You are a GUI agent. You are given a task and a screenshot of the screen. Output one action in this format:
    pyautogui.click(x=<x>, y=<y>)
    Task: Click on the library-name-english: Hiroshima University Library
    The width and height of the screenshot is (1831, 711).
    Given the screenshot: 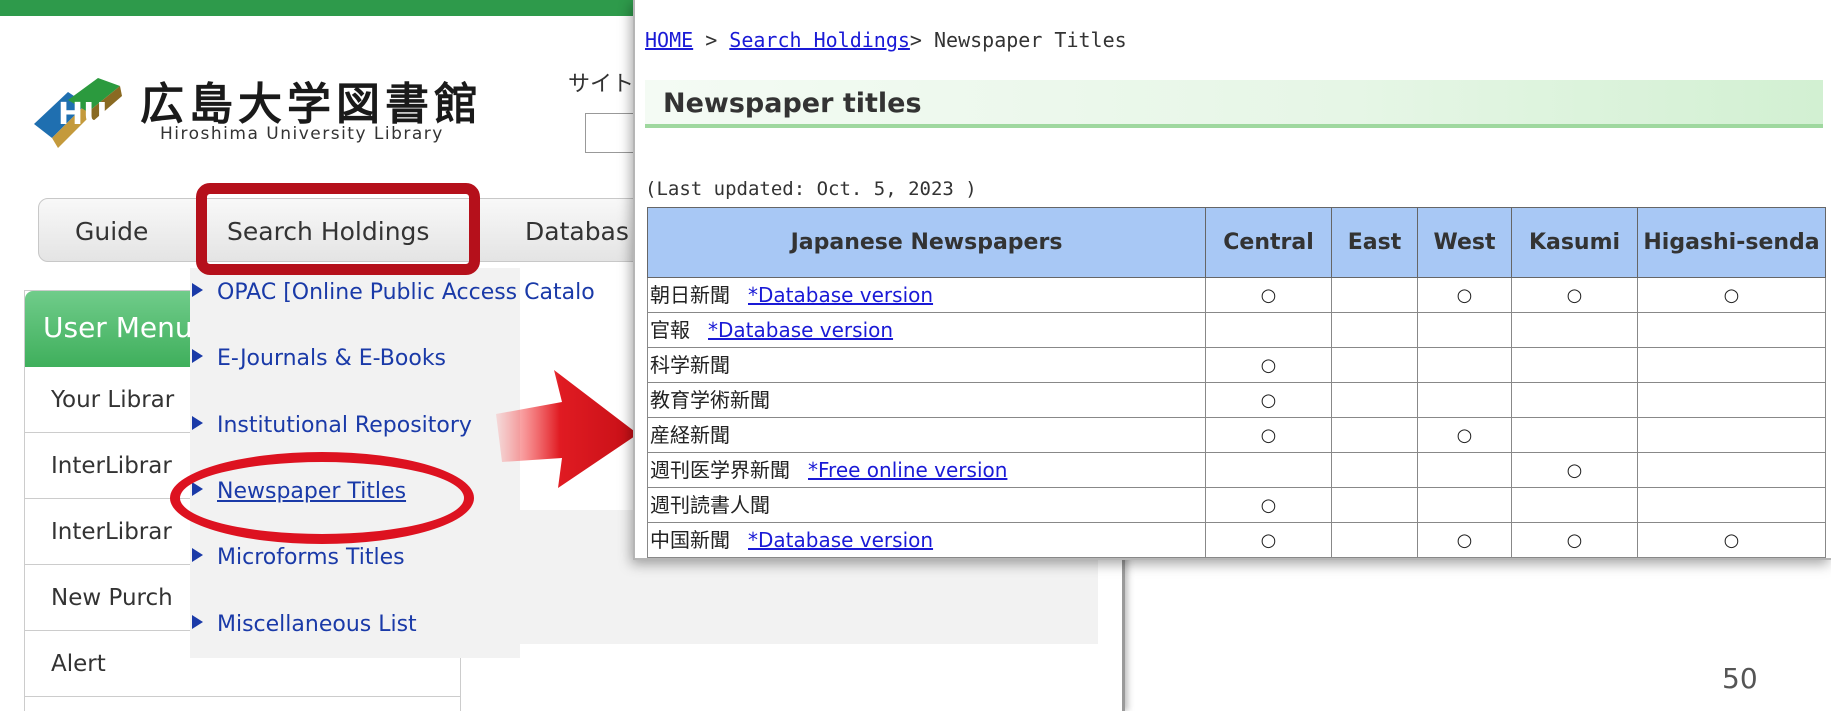 What is the action you would take?
    pyautogui.click(x=302, y=134)
    